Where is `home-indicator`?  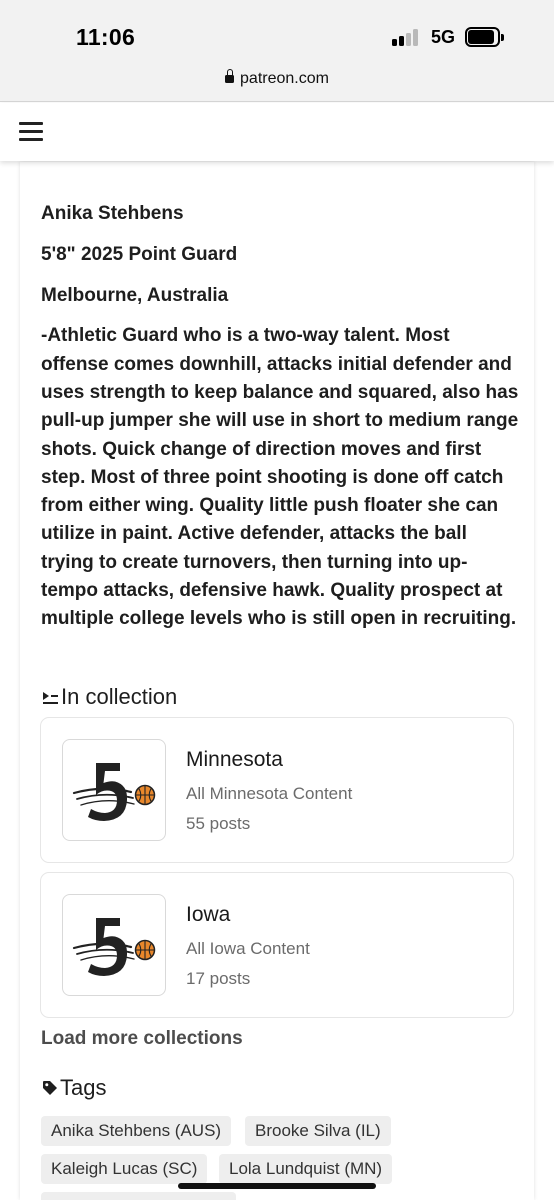 home-indicator is located at coordinates (277, 1186).